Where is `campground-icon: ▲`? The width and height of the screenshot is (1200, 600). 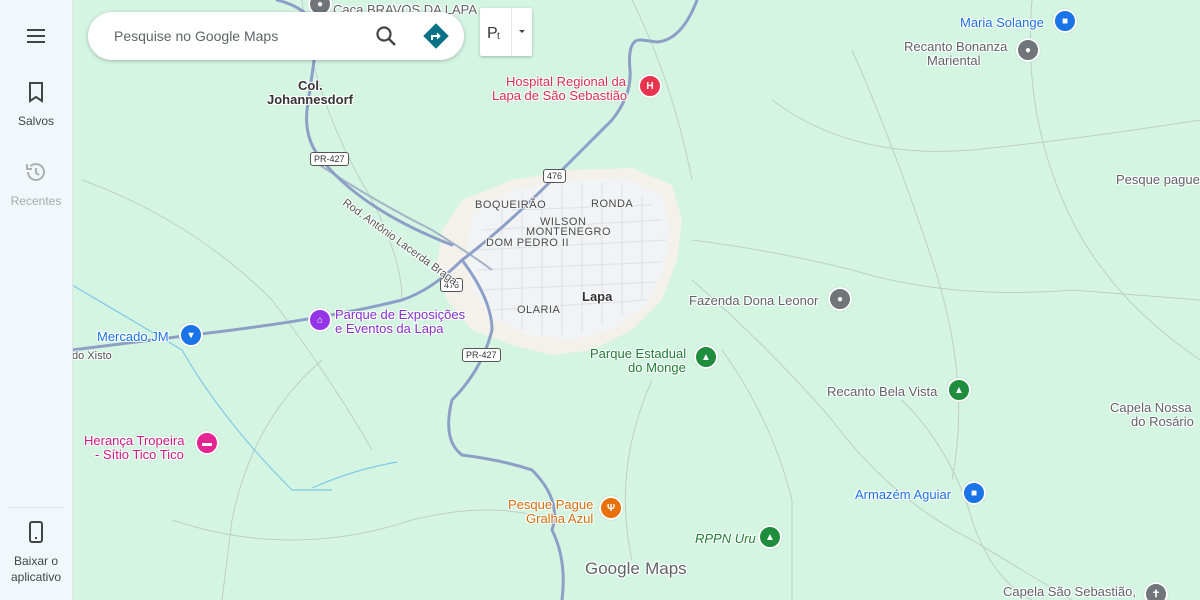 campground-icon: ▲ is located at coordinates (959, 390).